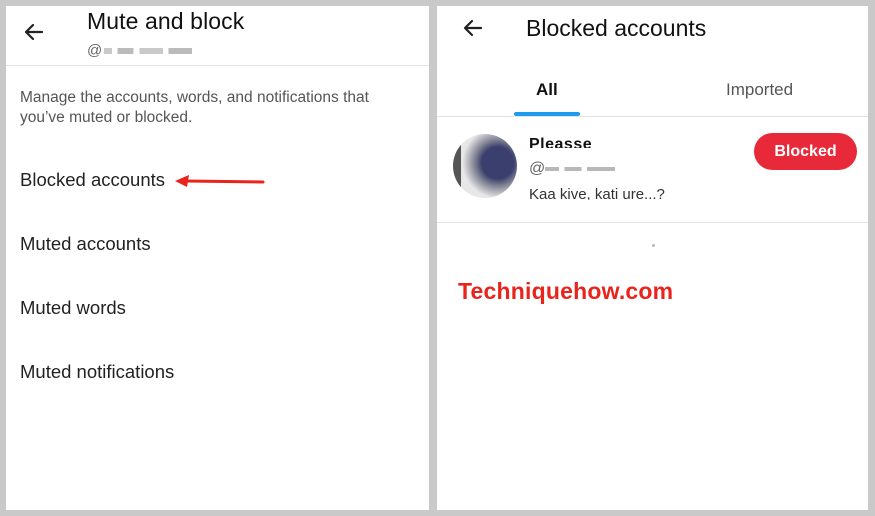  Describe the element at coordinates (805, 151) in the screenshot. I see `blocked-button: Blocked` at that location.